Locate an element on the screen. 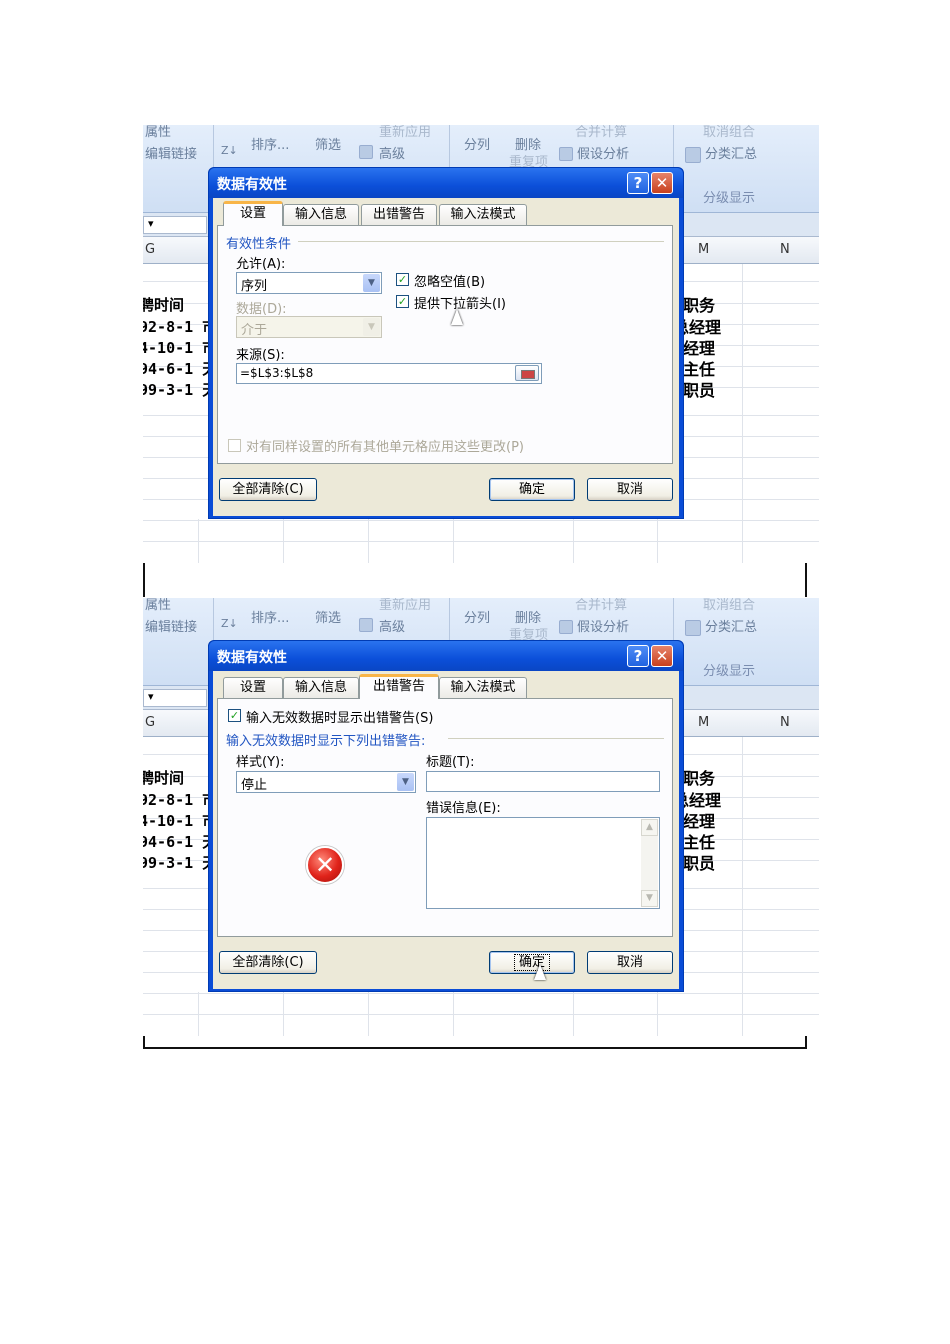 The height and width of the screenshot is (1344, 950). ignore-blank-checkbox: ✓ is located at coordinates (402, 279).